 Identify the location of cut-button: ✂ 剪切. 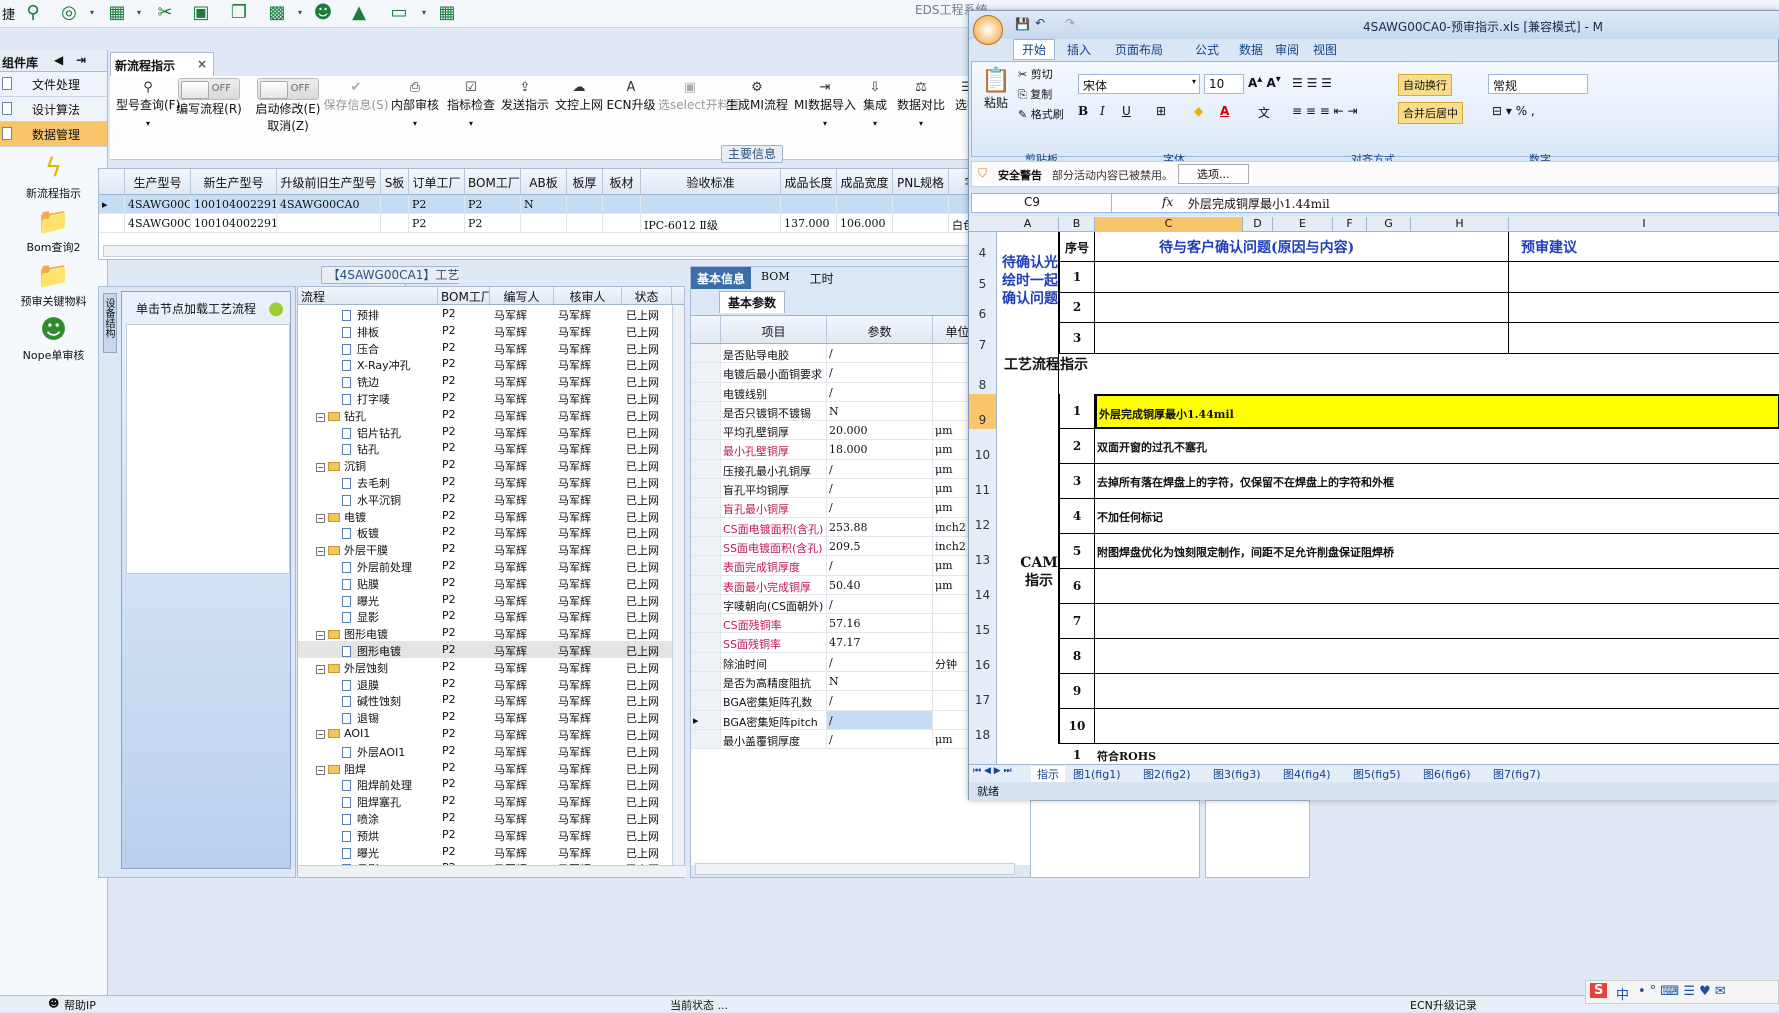
(1035, 74).